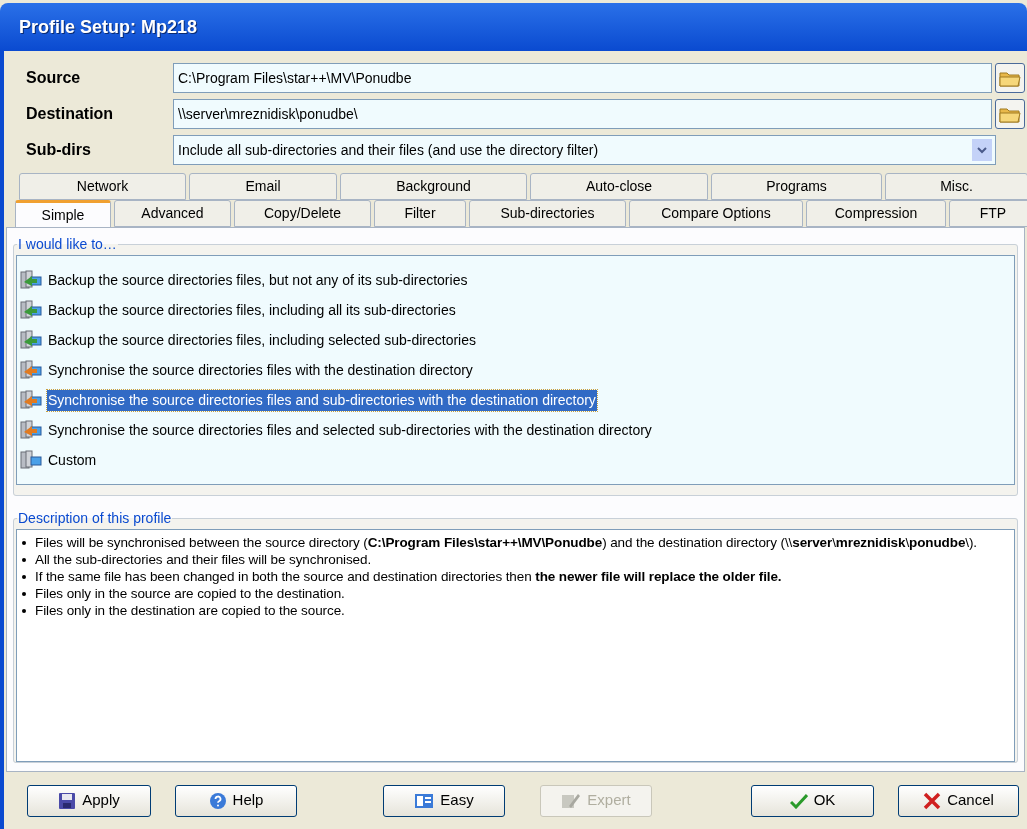  What do you see at coordinates (102, 186) in the screenshot?
I see `tab: Network` at bounding box center [102, 186].